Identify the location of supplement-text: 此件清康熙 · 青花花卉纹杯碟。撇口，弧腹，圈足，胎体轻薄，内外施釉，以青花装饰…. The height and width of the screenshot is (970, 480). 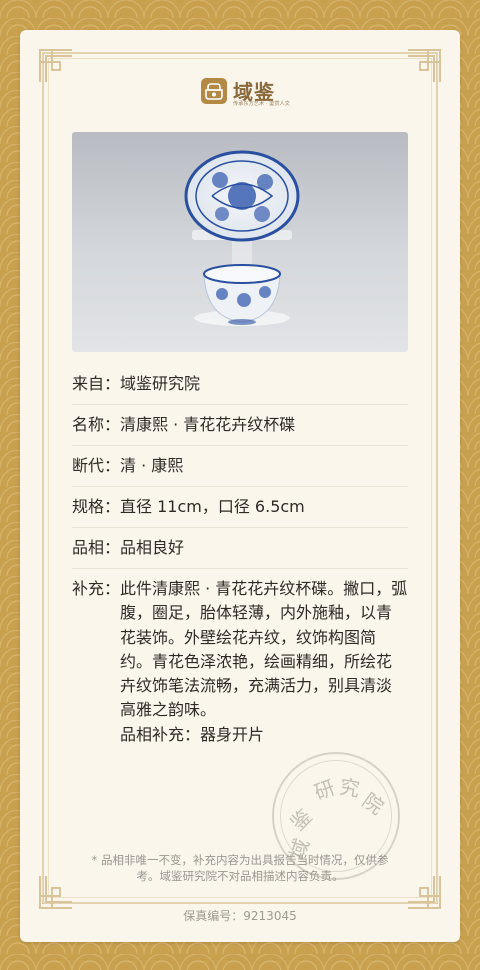
(264, 649).